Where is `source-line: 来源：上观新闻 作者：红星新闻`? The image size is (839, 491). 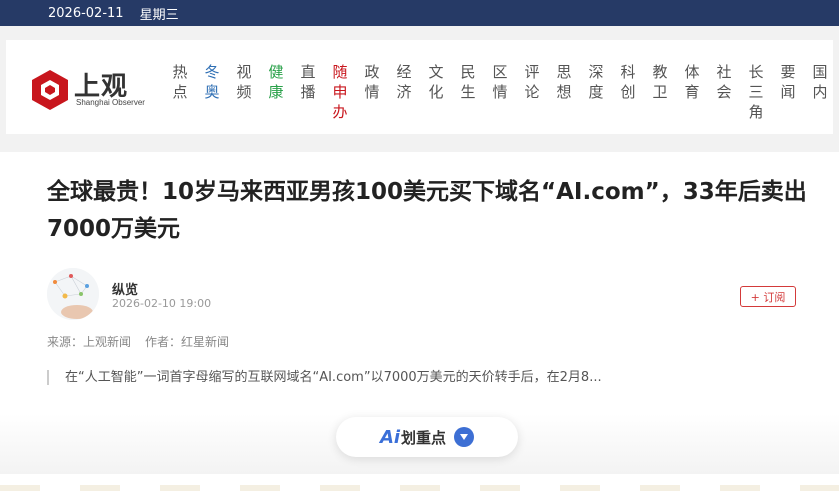 source-line: 来源：上观新闻 作者：红星新闻 is located at coordinates (138, 341).